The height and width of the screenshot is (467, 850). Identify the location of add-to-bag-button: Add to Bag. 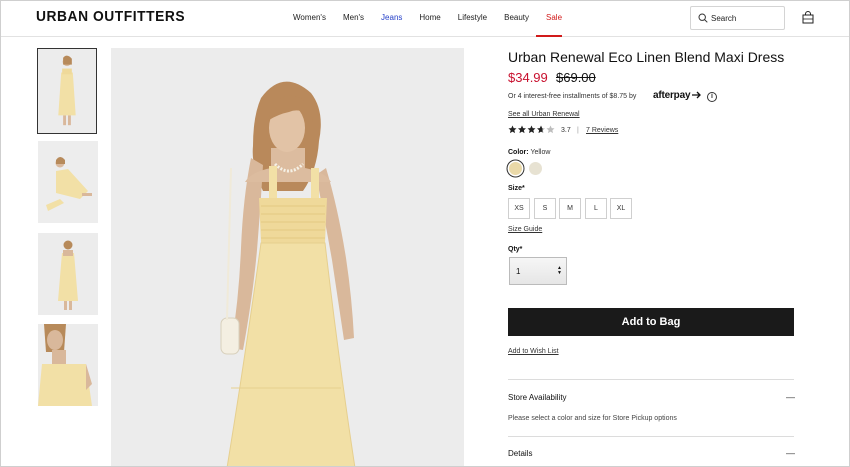
(651, 322).